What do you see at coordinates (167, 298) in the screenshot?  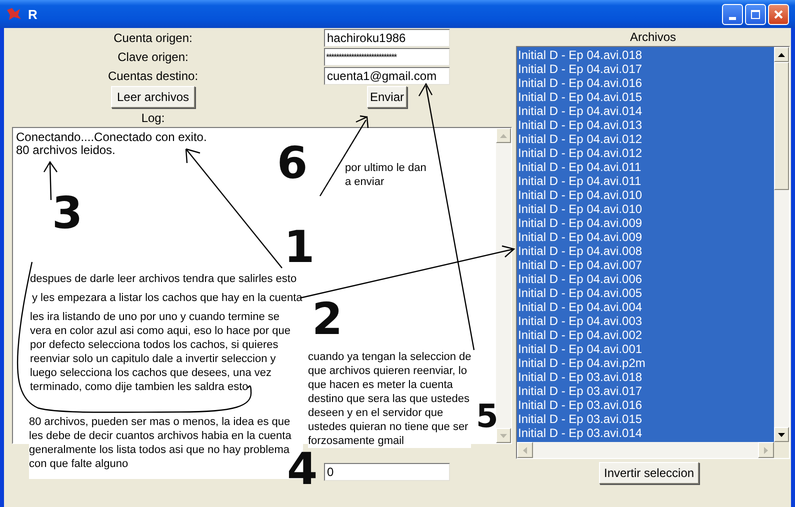 I see `annotation-note: y les empezara a listar los cachos que hay en la cuenta` at bounding box center [167, 298].